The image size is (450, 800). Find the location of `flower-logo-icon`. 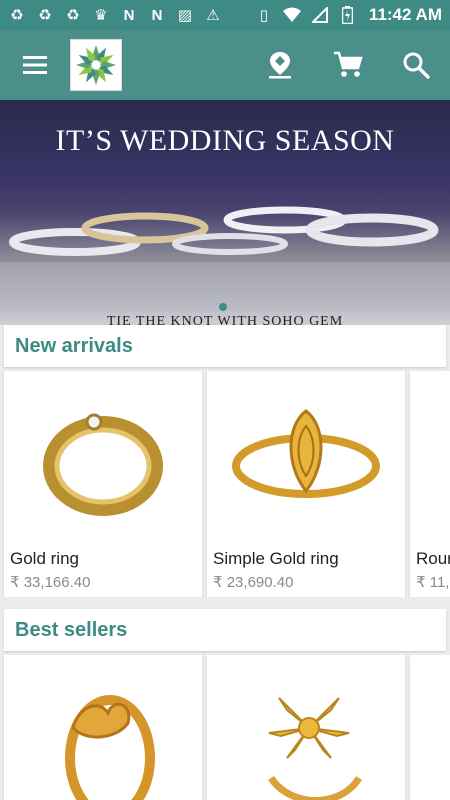

flower-logo-icon is located at coordinates (96, 65).